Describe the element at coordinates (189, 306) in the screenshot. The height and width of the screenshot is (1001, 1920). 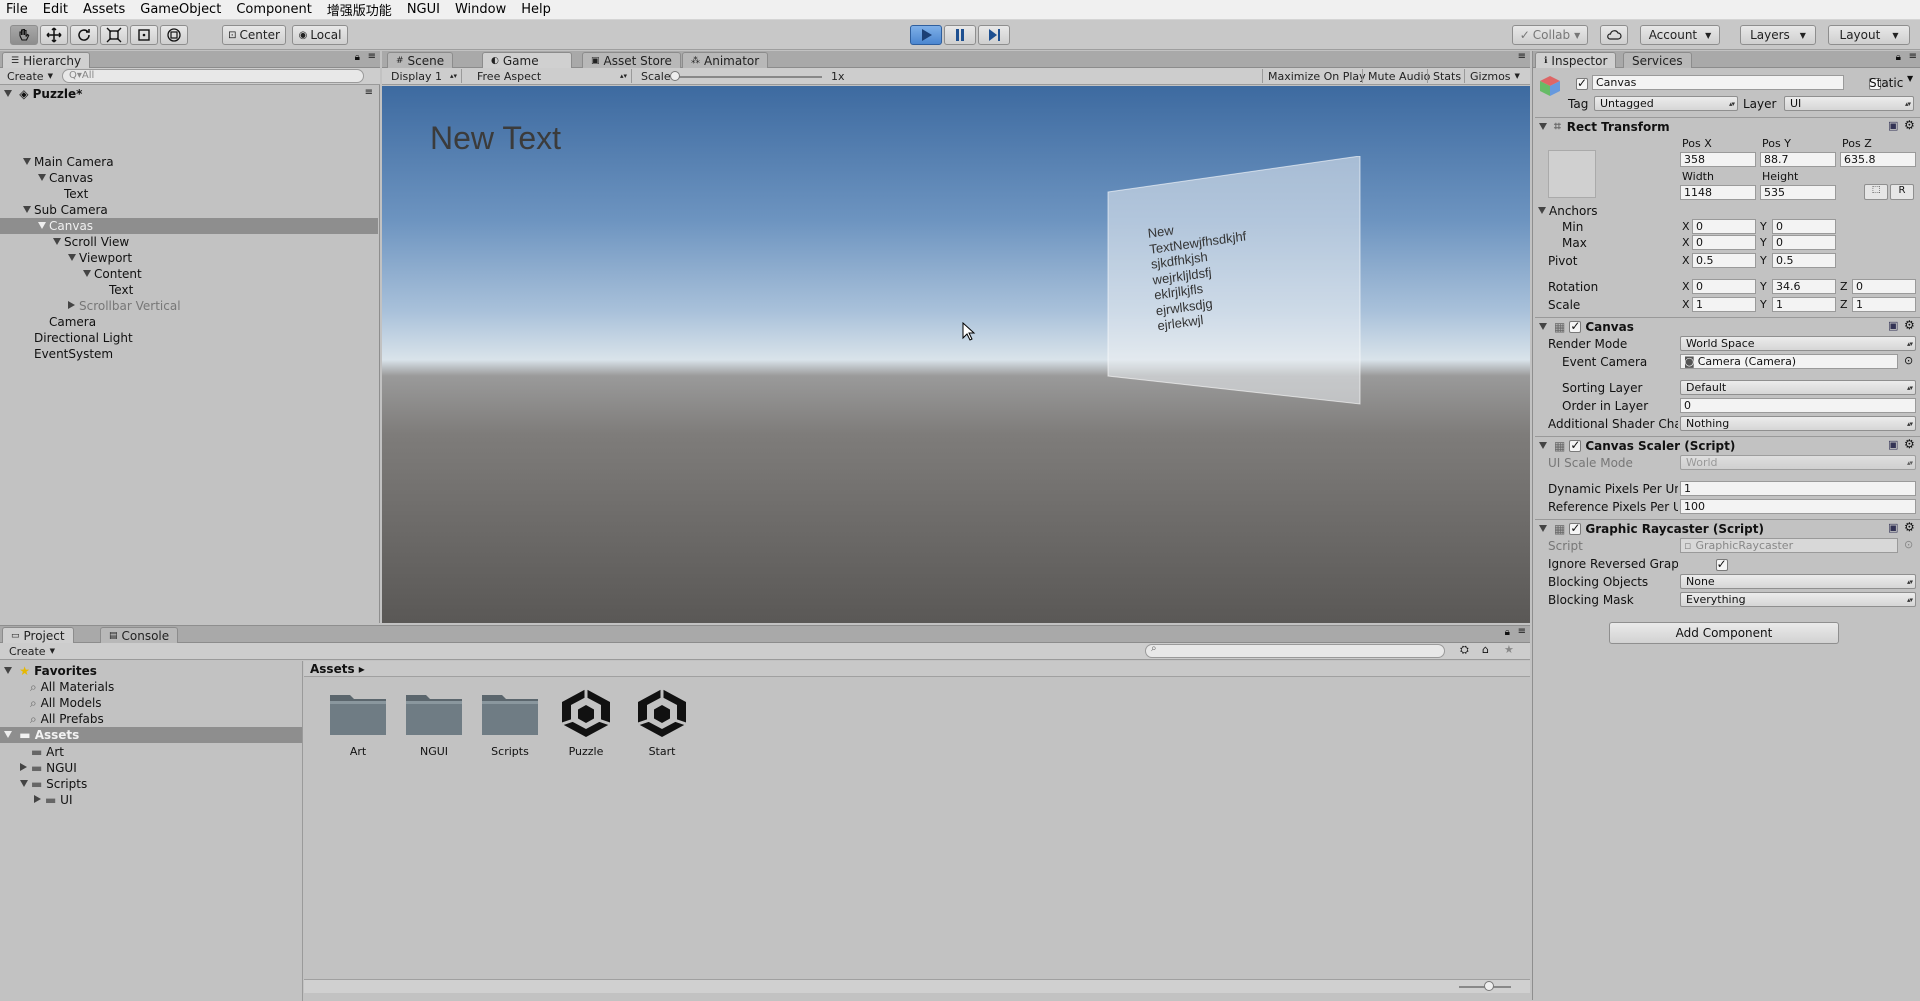
I see `hierarchy-item: Scrollbar Vertical` at that location.